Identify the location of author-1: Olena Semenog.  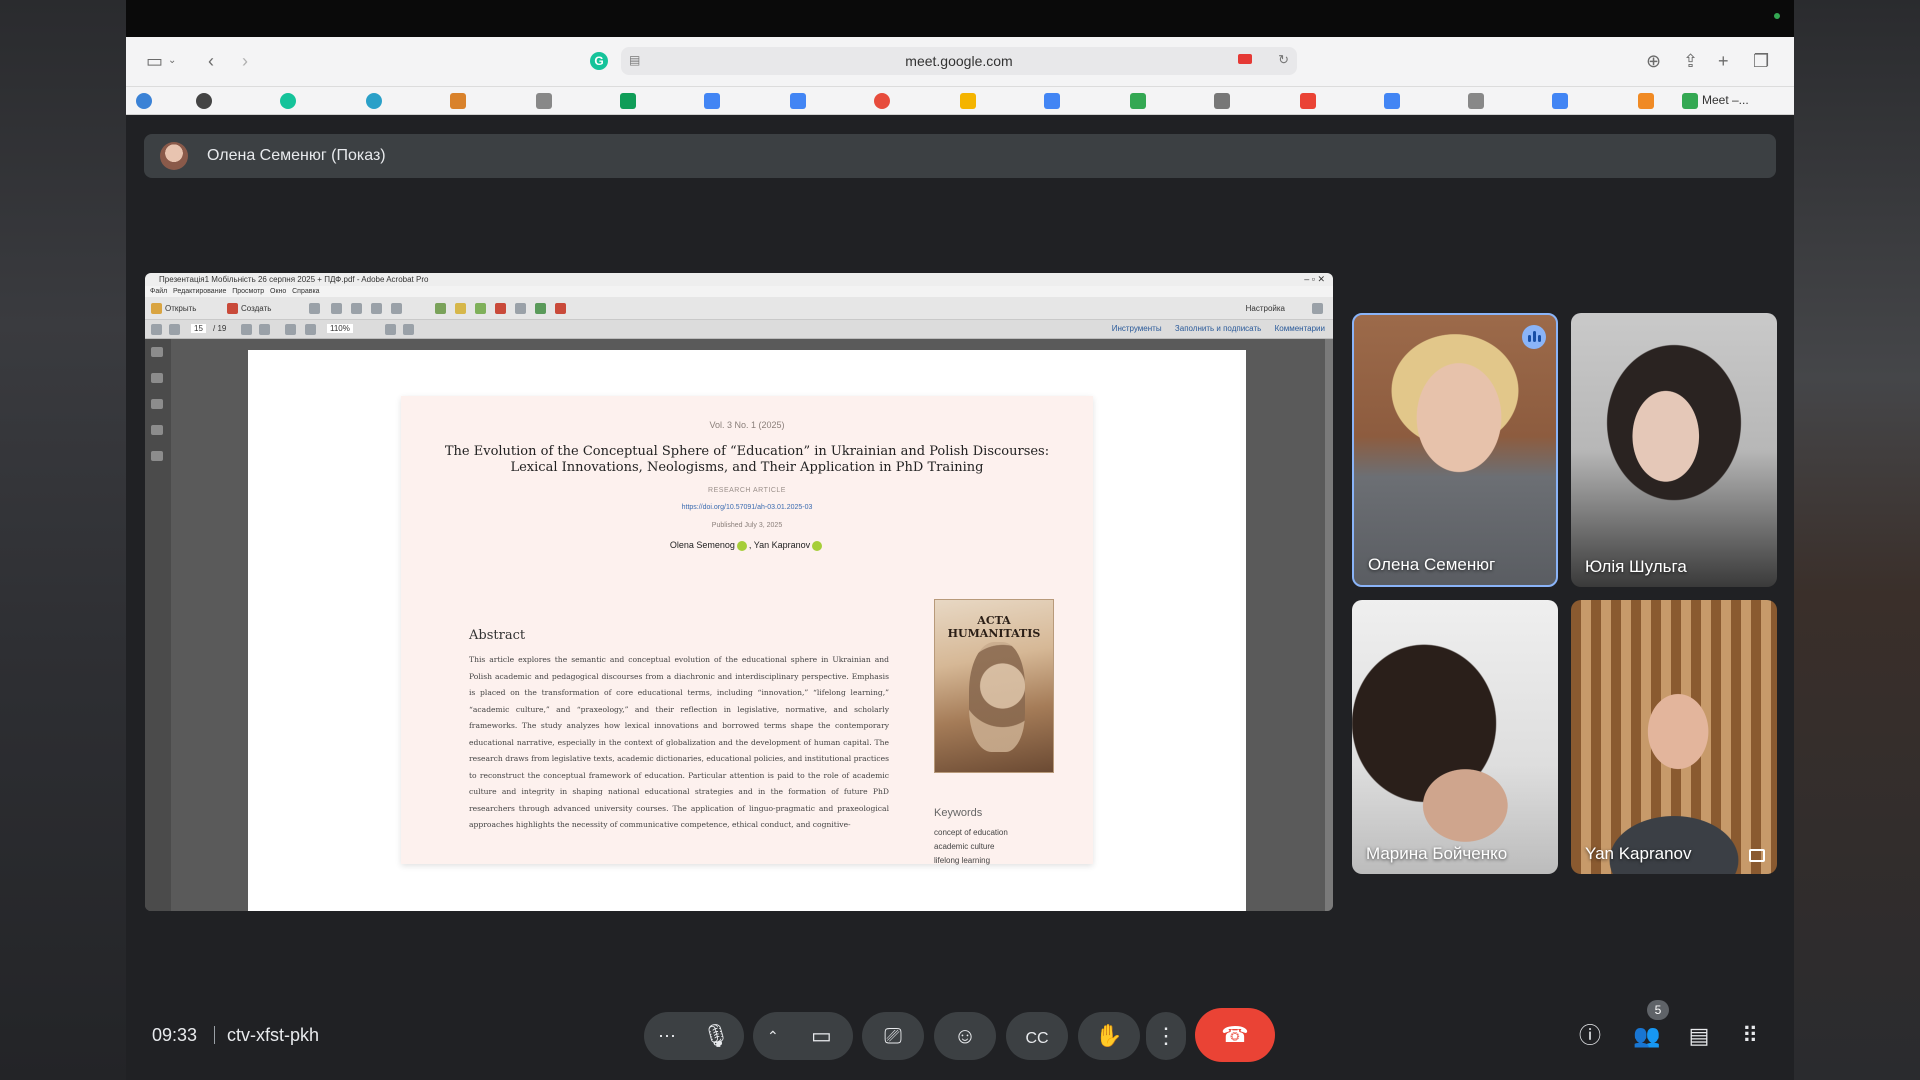
(702, 545).